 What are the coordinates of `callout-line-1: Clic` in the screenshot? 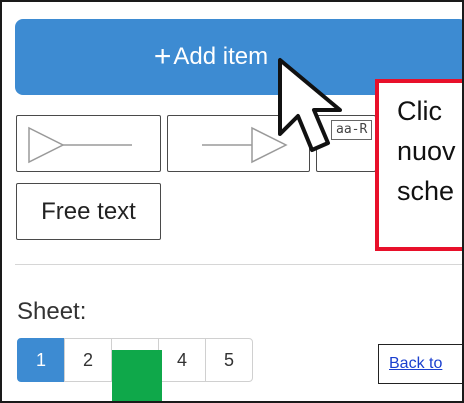 It's located at (419, 111).